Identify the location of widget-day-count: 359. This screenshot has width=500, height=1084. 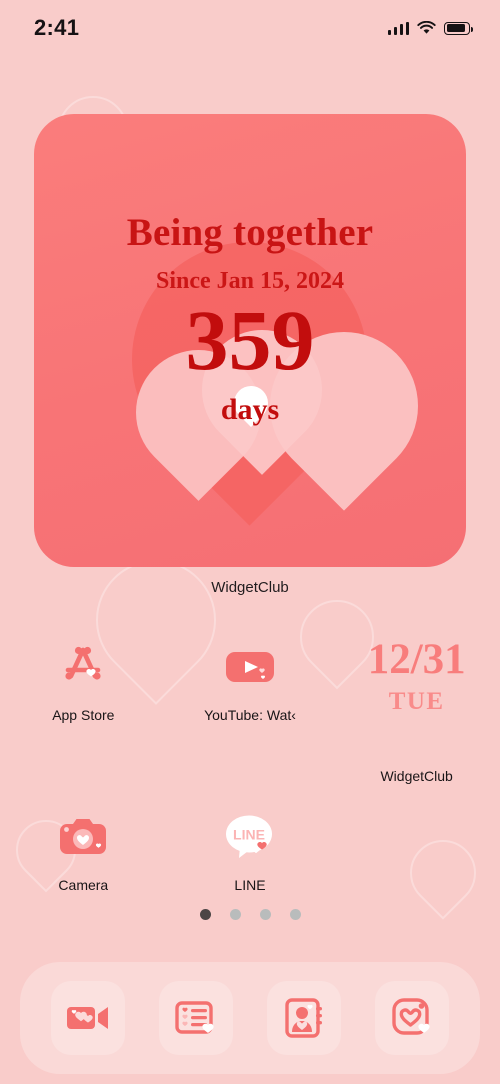
(250, 340).